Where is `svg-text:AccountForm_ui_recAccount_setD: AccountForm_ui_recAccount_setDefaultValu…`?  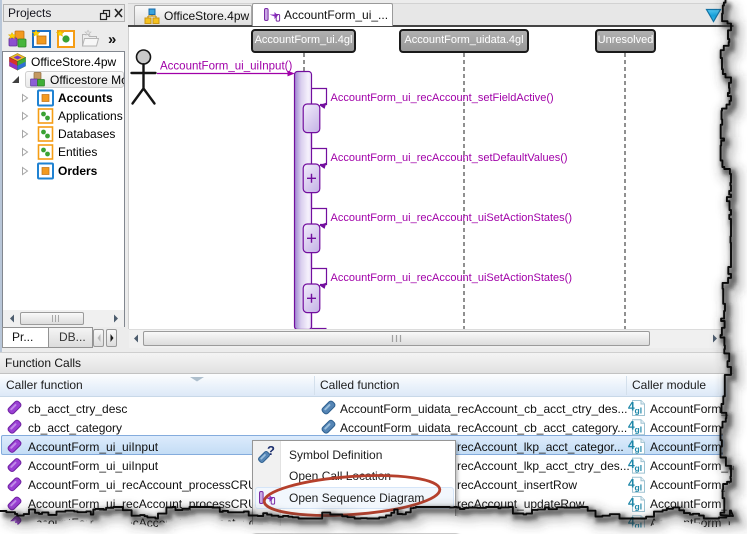
svg-text:AccountForm_ui_recAccount_setD: AccountForm_ui_recAccount_setDefaultValu… is located at coordinates (449, 158).